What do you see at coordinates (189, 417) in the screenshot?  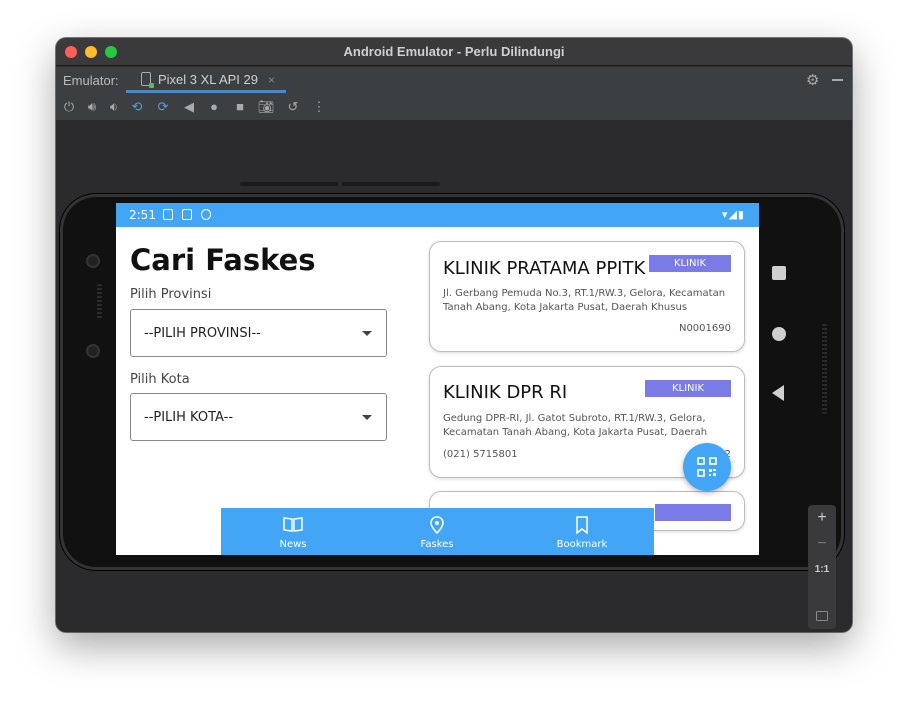 I see `city-value: --PILIH KOTA--` at bounding box center [189, 417].